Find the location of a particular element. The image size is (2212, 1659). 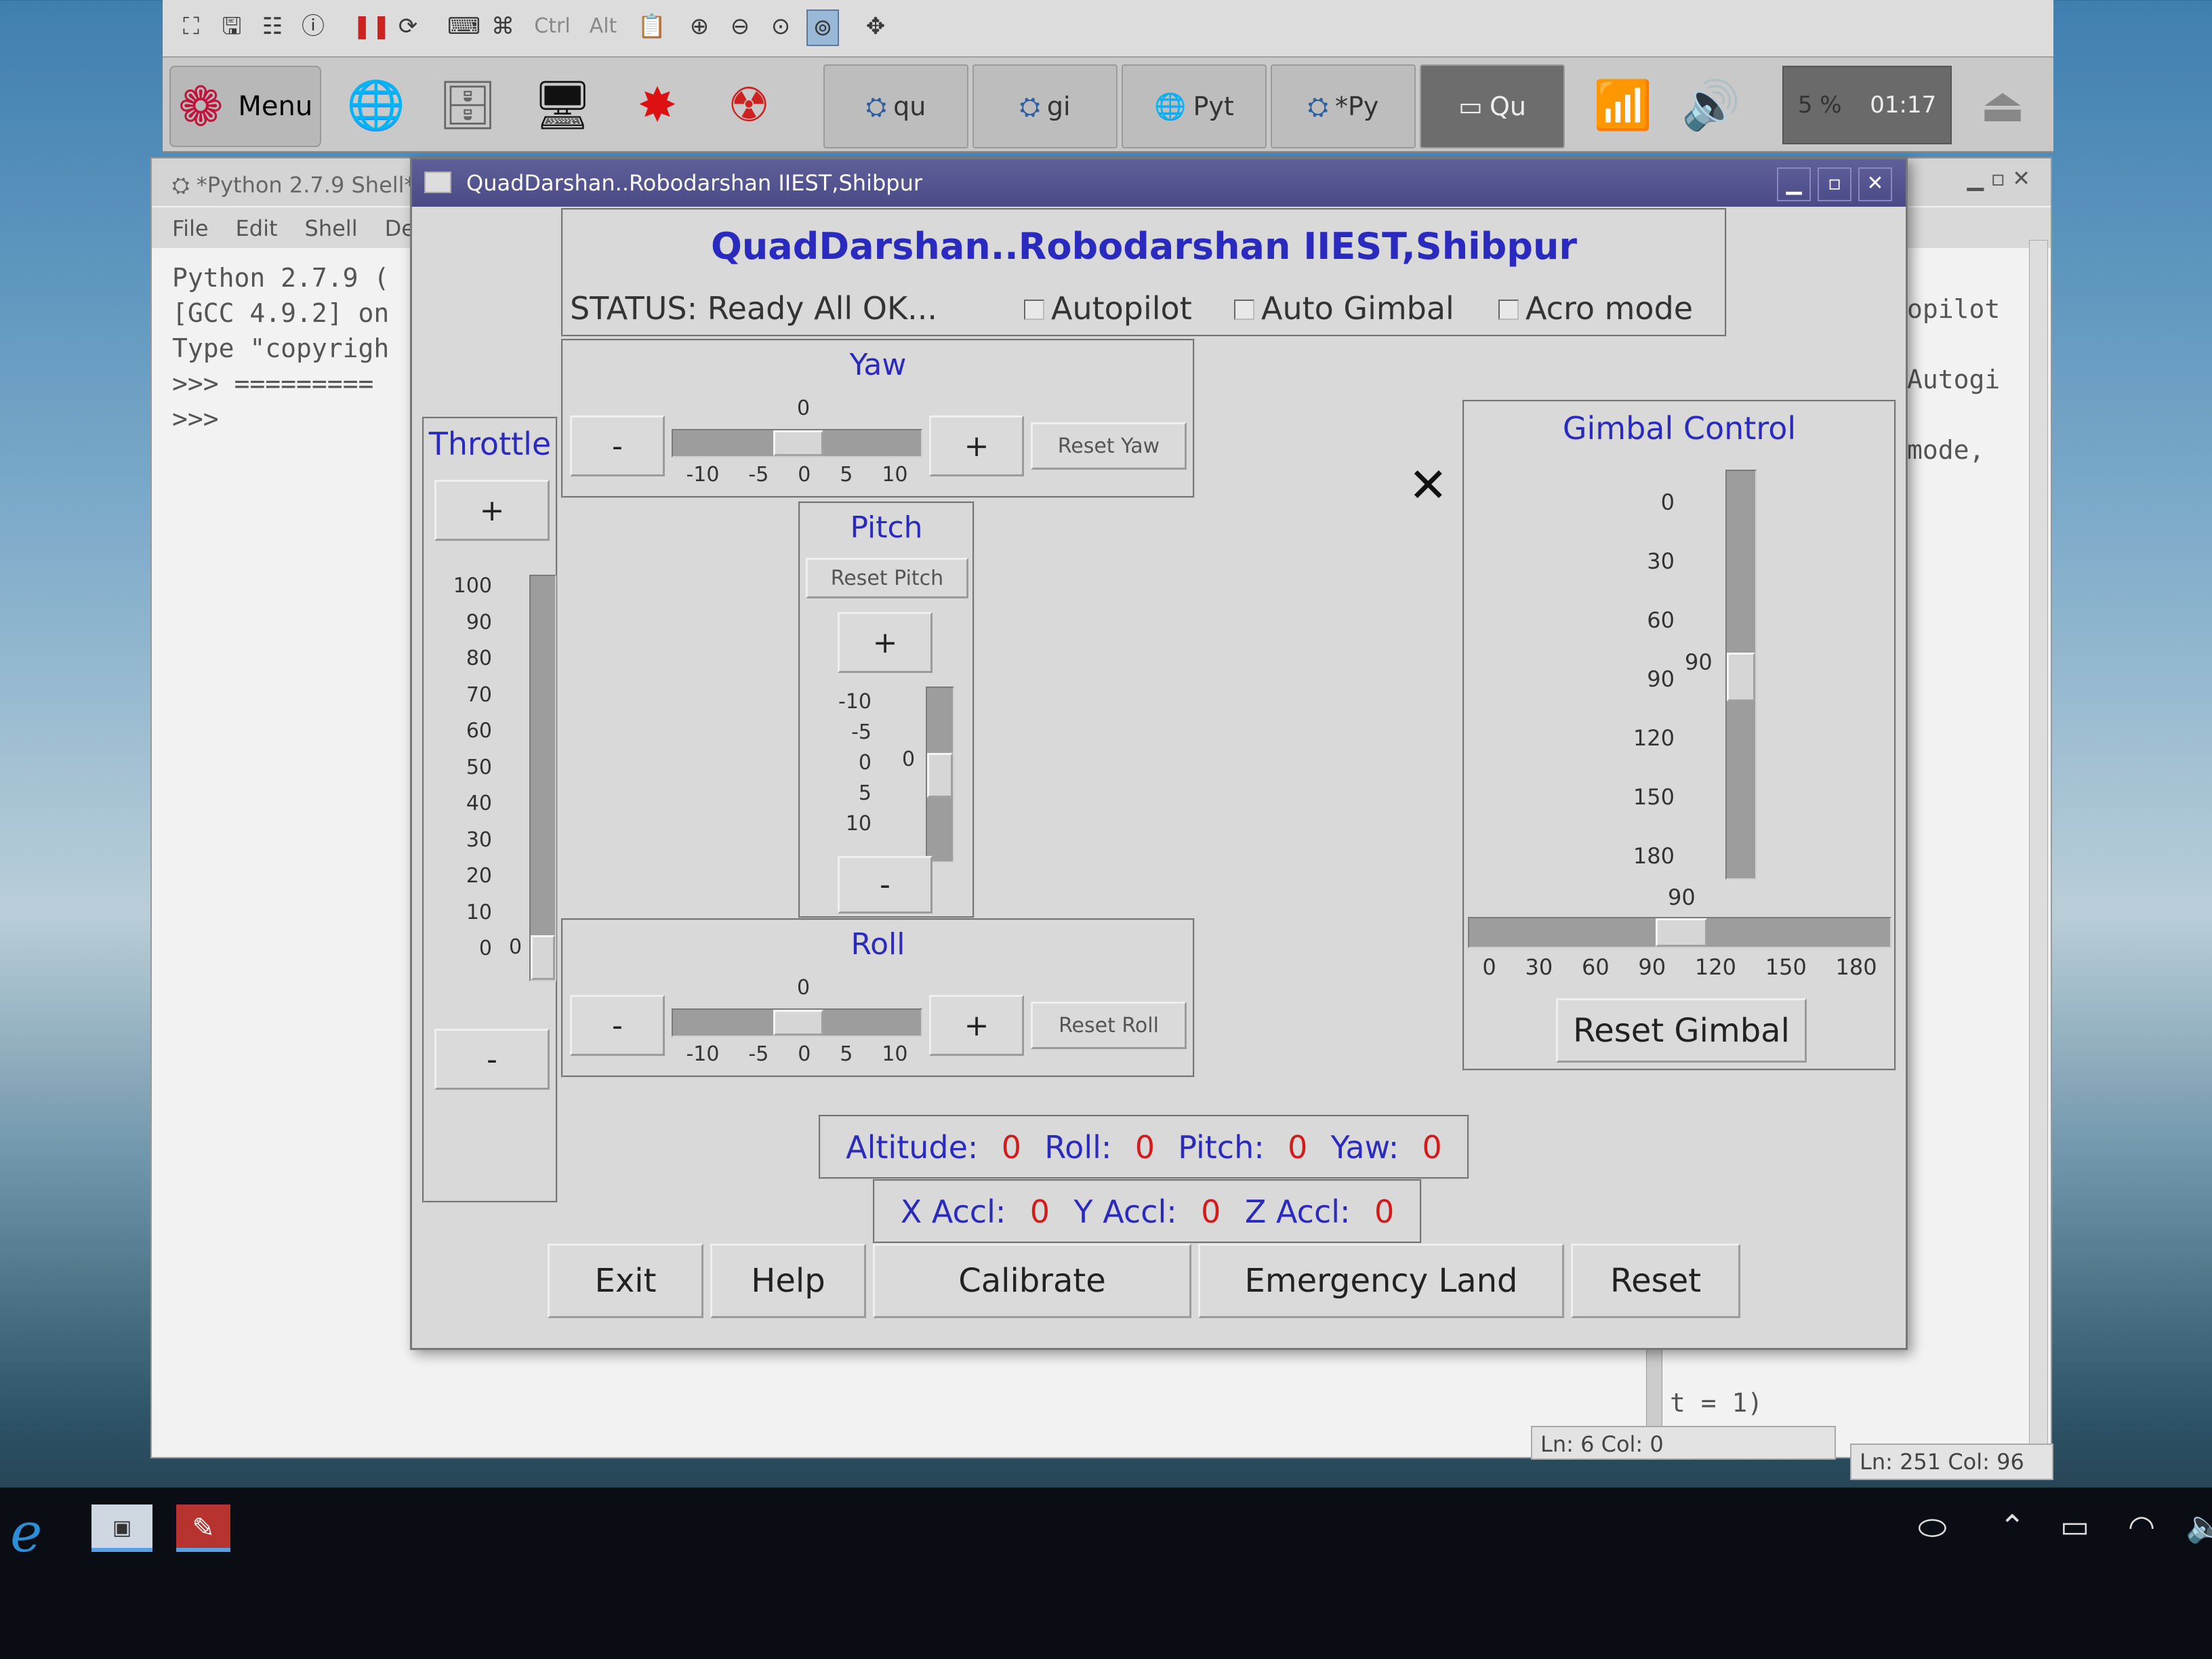

tick-label: 10 is located at coordinates (895, 475).